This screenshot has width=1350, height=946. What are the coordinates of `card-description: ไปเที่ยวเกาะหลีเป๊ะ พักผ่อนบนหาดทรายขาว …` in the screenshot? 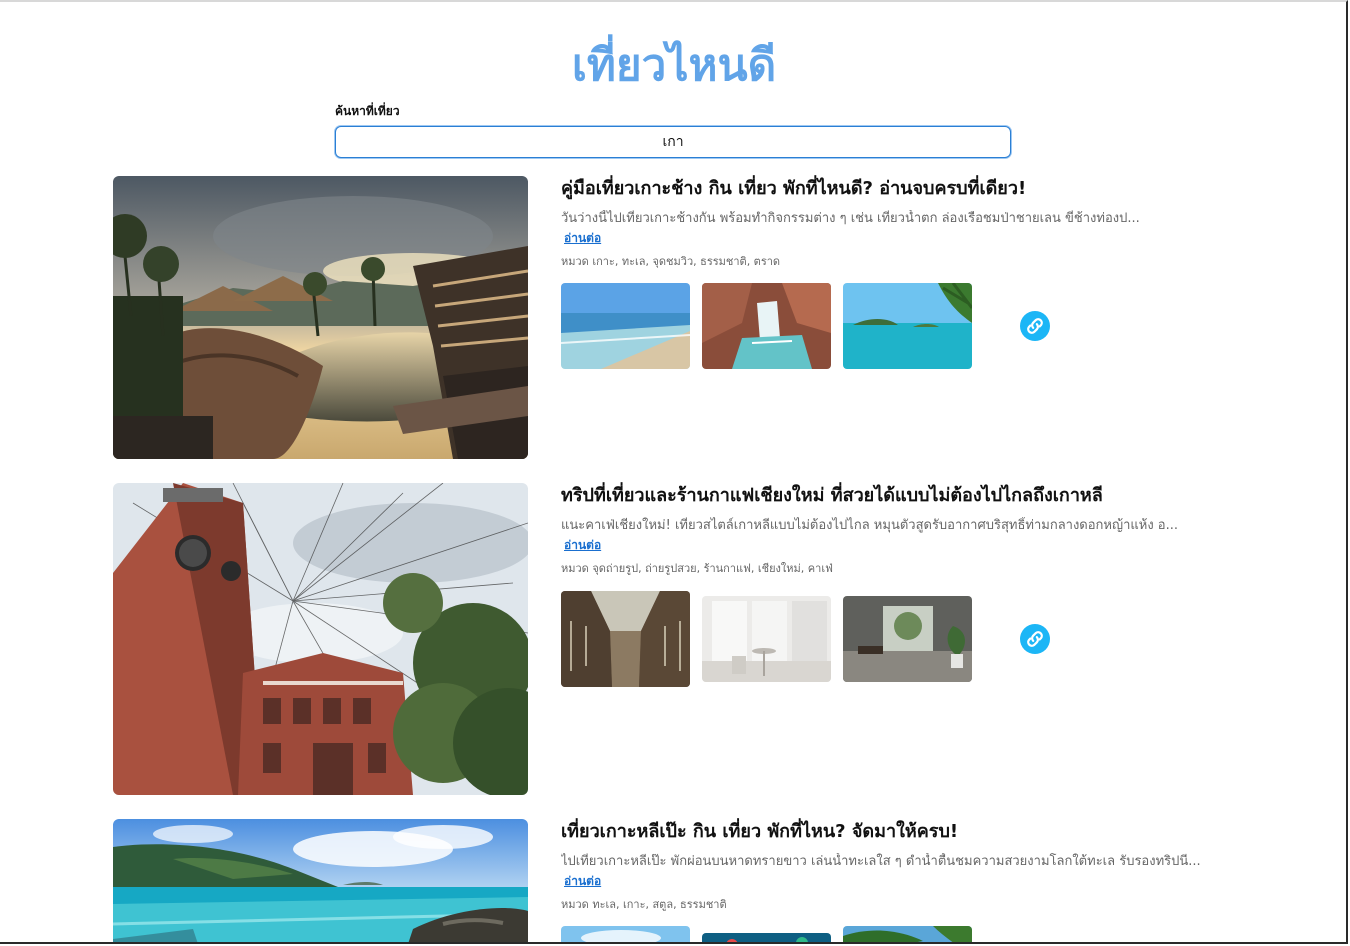 It's located at (881, 861).